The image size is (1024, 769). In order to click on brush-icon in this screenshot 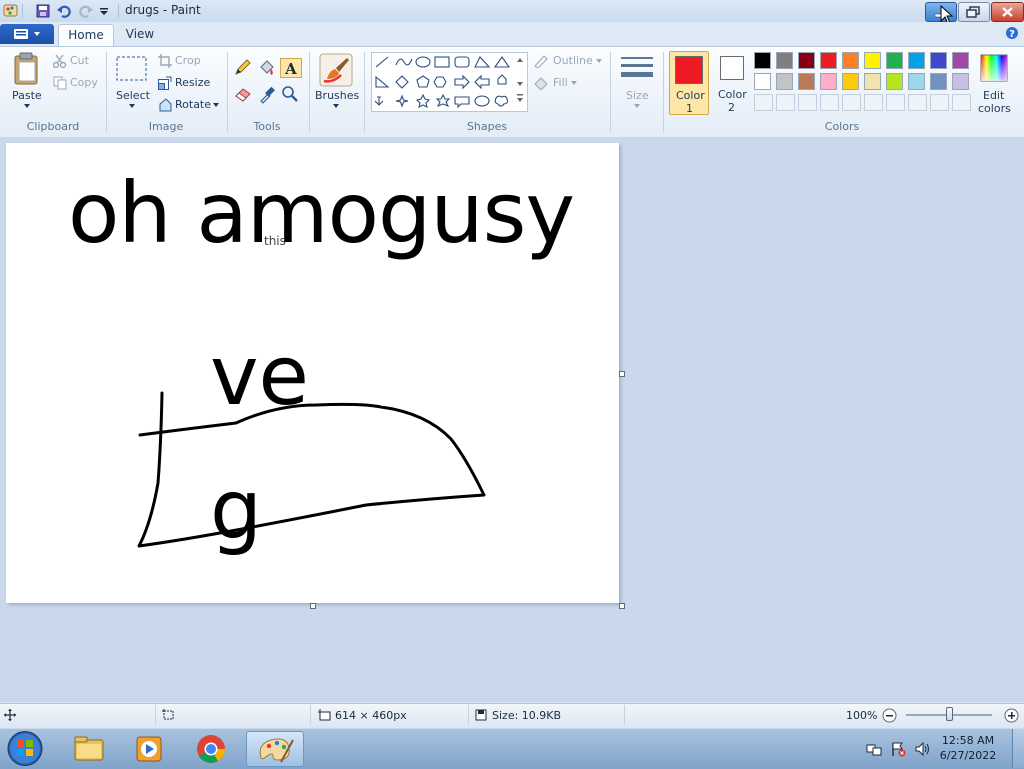, I will do `click(336, 70)`.